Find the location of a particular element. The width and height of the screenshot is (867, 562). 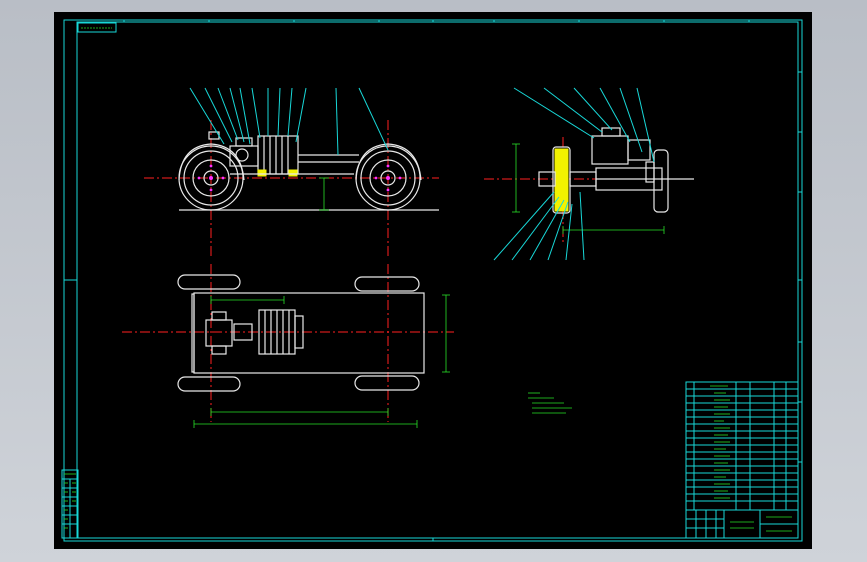

parts-list is located at coordinates (742, 446).